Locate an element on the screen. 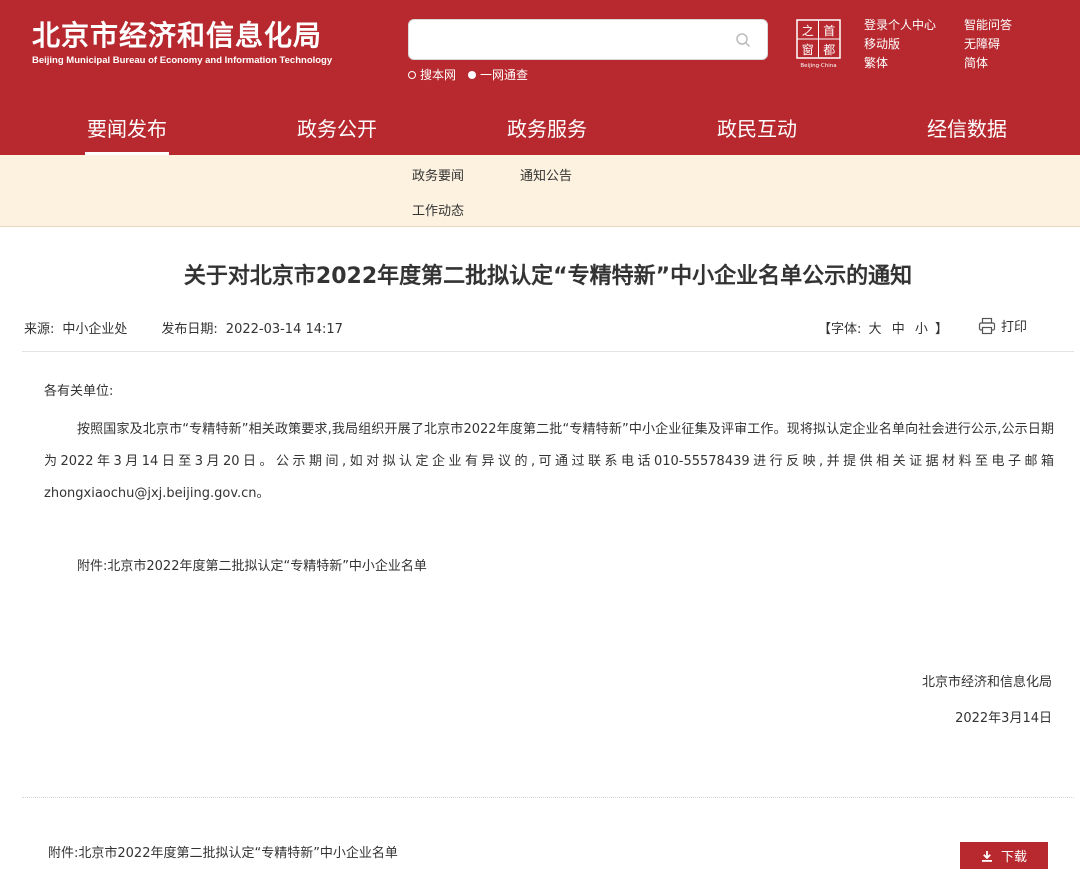 The width and height of the screenshot is (1080, 894). nav-news: 要闻发布 is located at coordinates (127, 129).